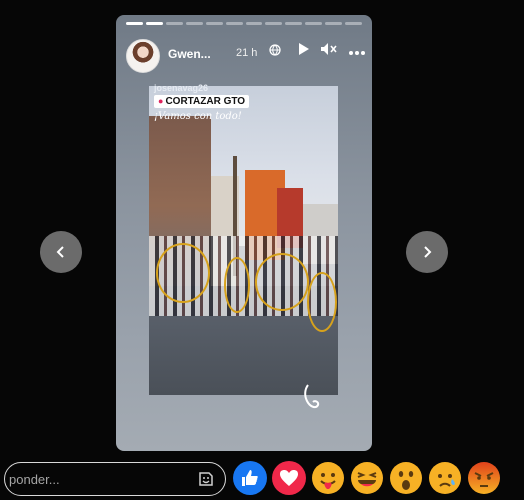 The image size is (524, 500). I want to click on care-reaction-button, so click(328, 478).